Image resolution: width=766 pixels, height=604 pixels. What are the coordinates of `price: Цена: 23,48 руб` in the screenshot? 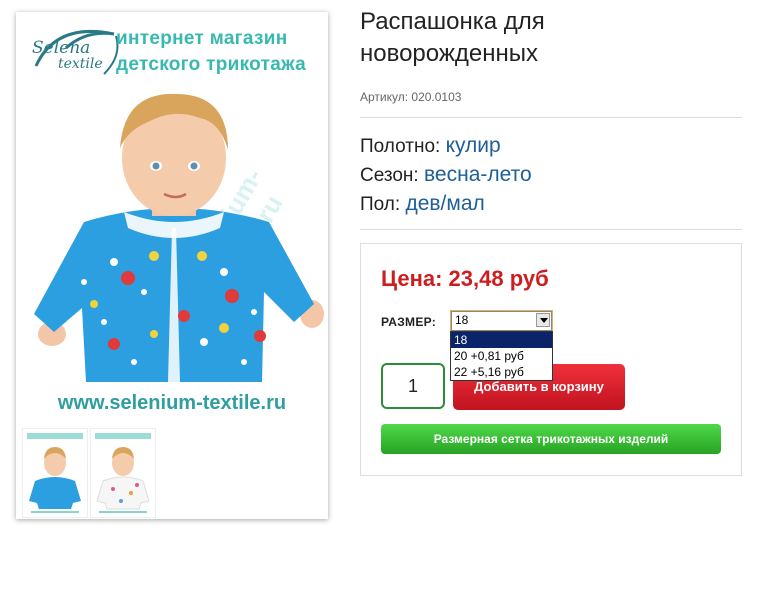 It's located at (465, 278).